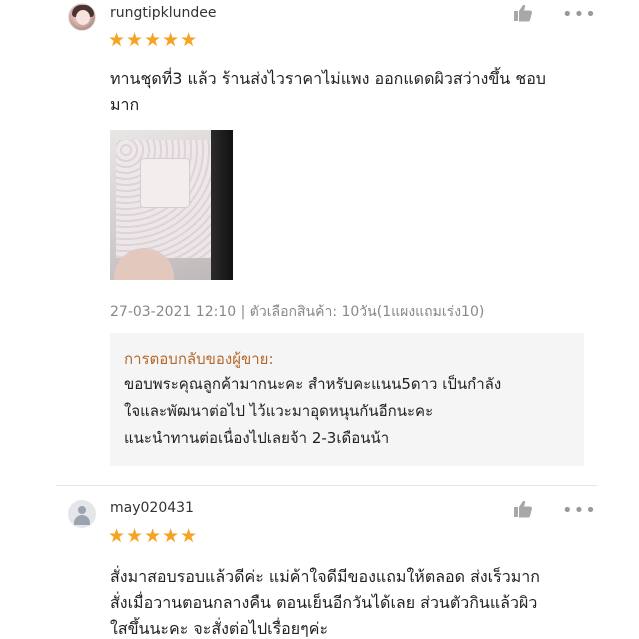  I want to click on avatar-face, so click(83, 17).